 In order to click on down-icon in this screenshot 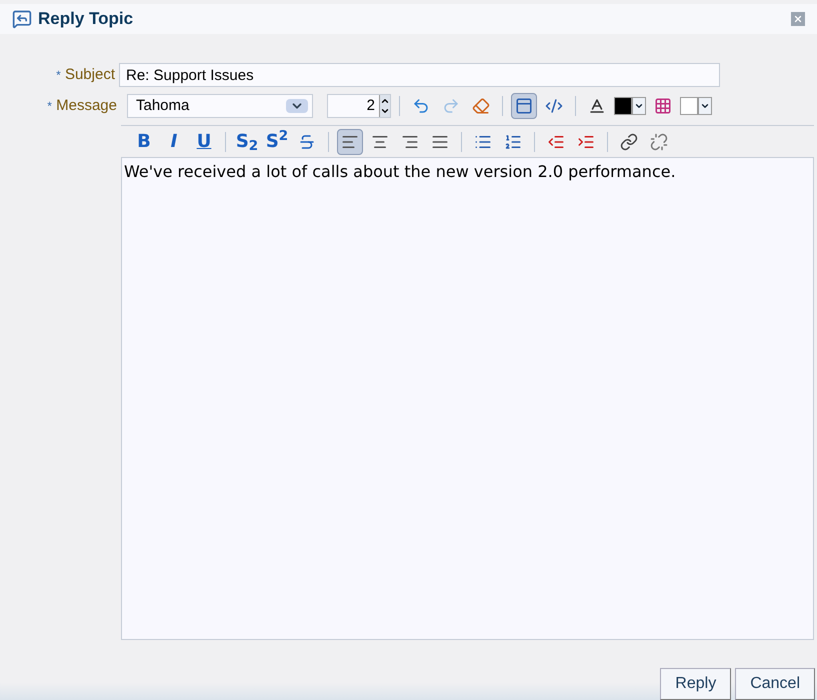, I will do `click(385, 111)`.